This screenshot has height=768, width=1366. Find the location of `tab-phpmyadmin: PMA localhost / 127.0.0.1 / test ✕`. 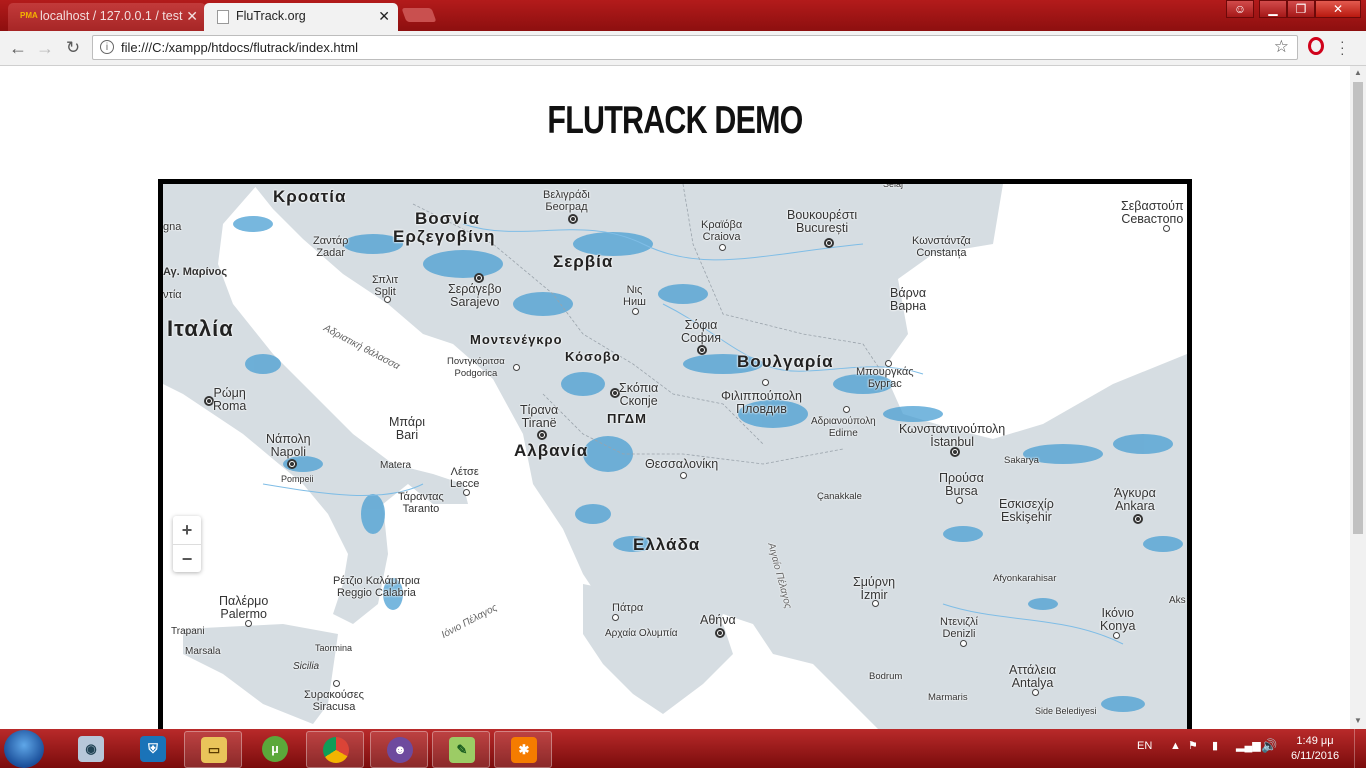

tab-phpmyadmin: PMA localhost / 127.0.0.1 / test ✕ is located at coordinates (107, 17).